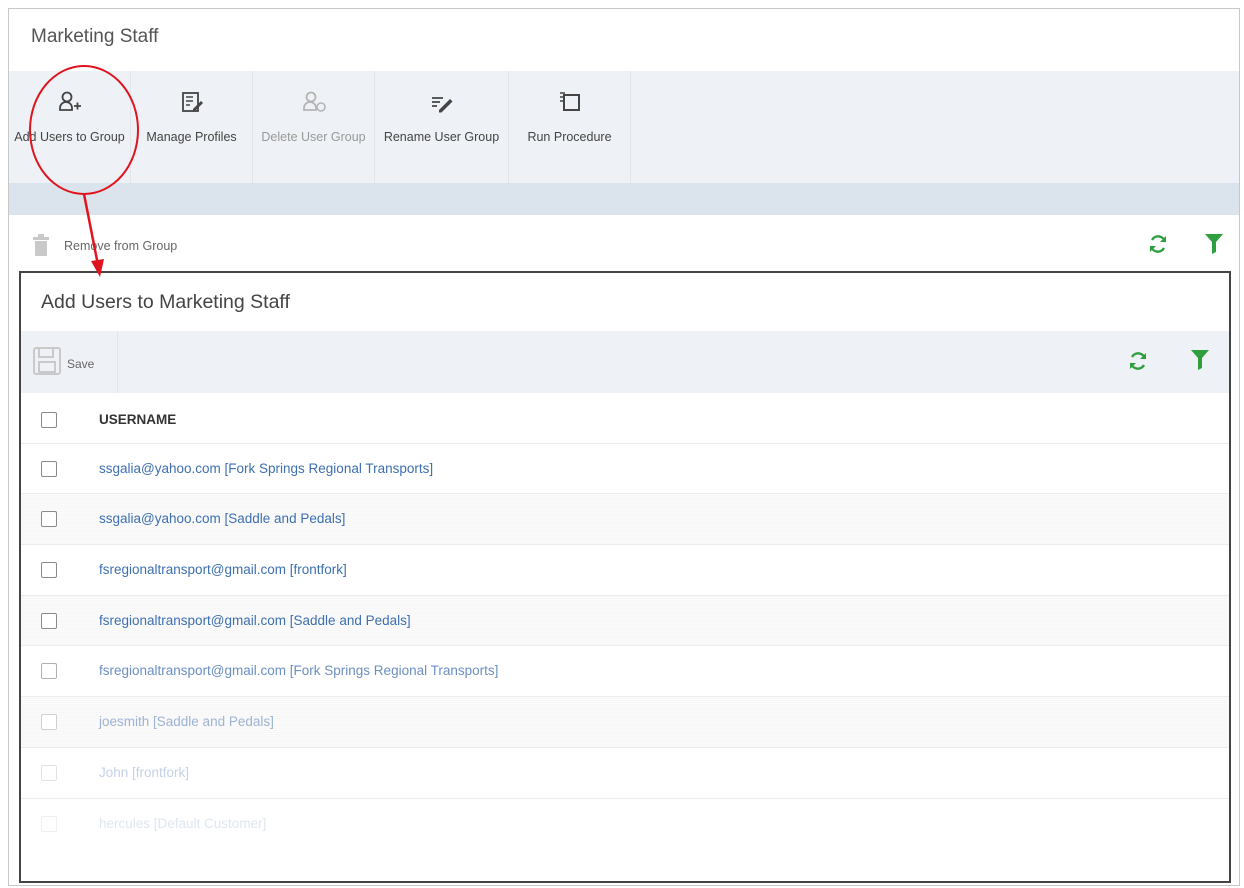  Describe the element at coordinates (1214, 246) in the screenshot. I see `filter-icon` at that location.